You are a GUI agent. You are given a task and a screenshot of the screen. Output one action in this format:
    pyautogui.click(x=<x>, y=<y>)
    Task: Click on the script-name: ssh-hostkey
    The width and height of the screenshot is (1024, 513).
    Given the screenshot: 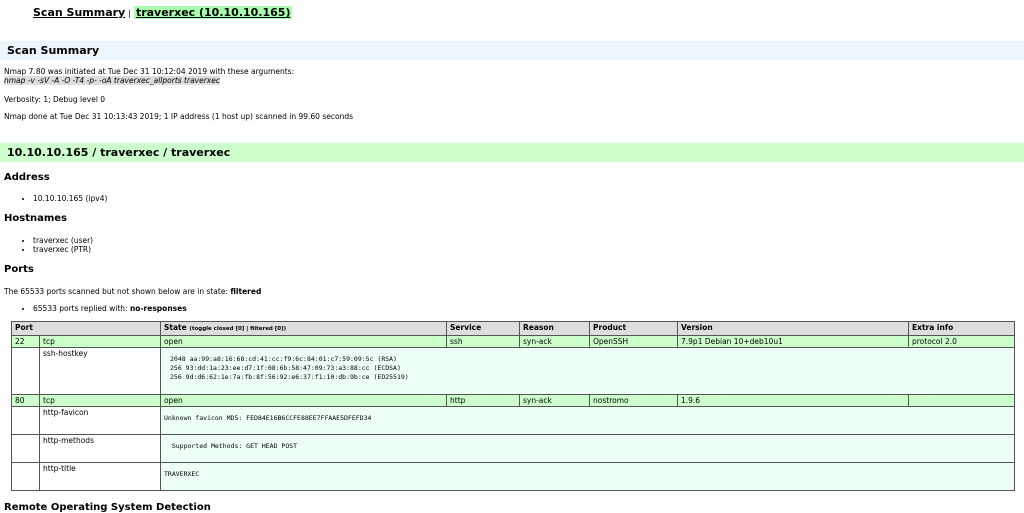 What is the action you would take?
    pyautogui.click(x=100, y=371)
    